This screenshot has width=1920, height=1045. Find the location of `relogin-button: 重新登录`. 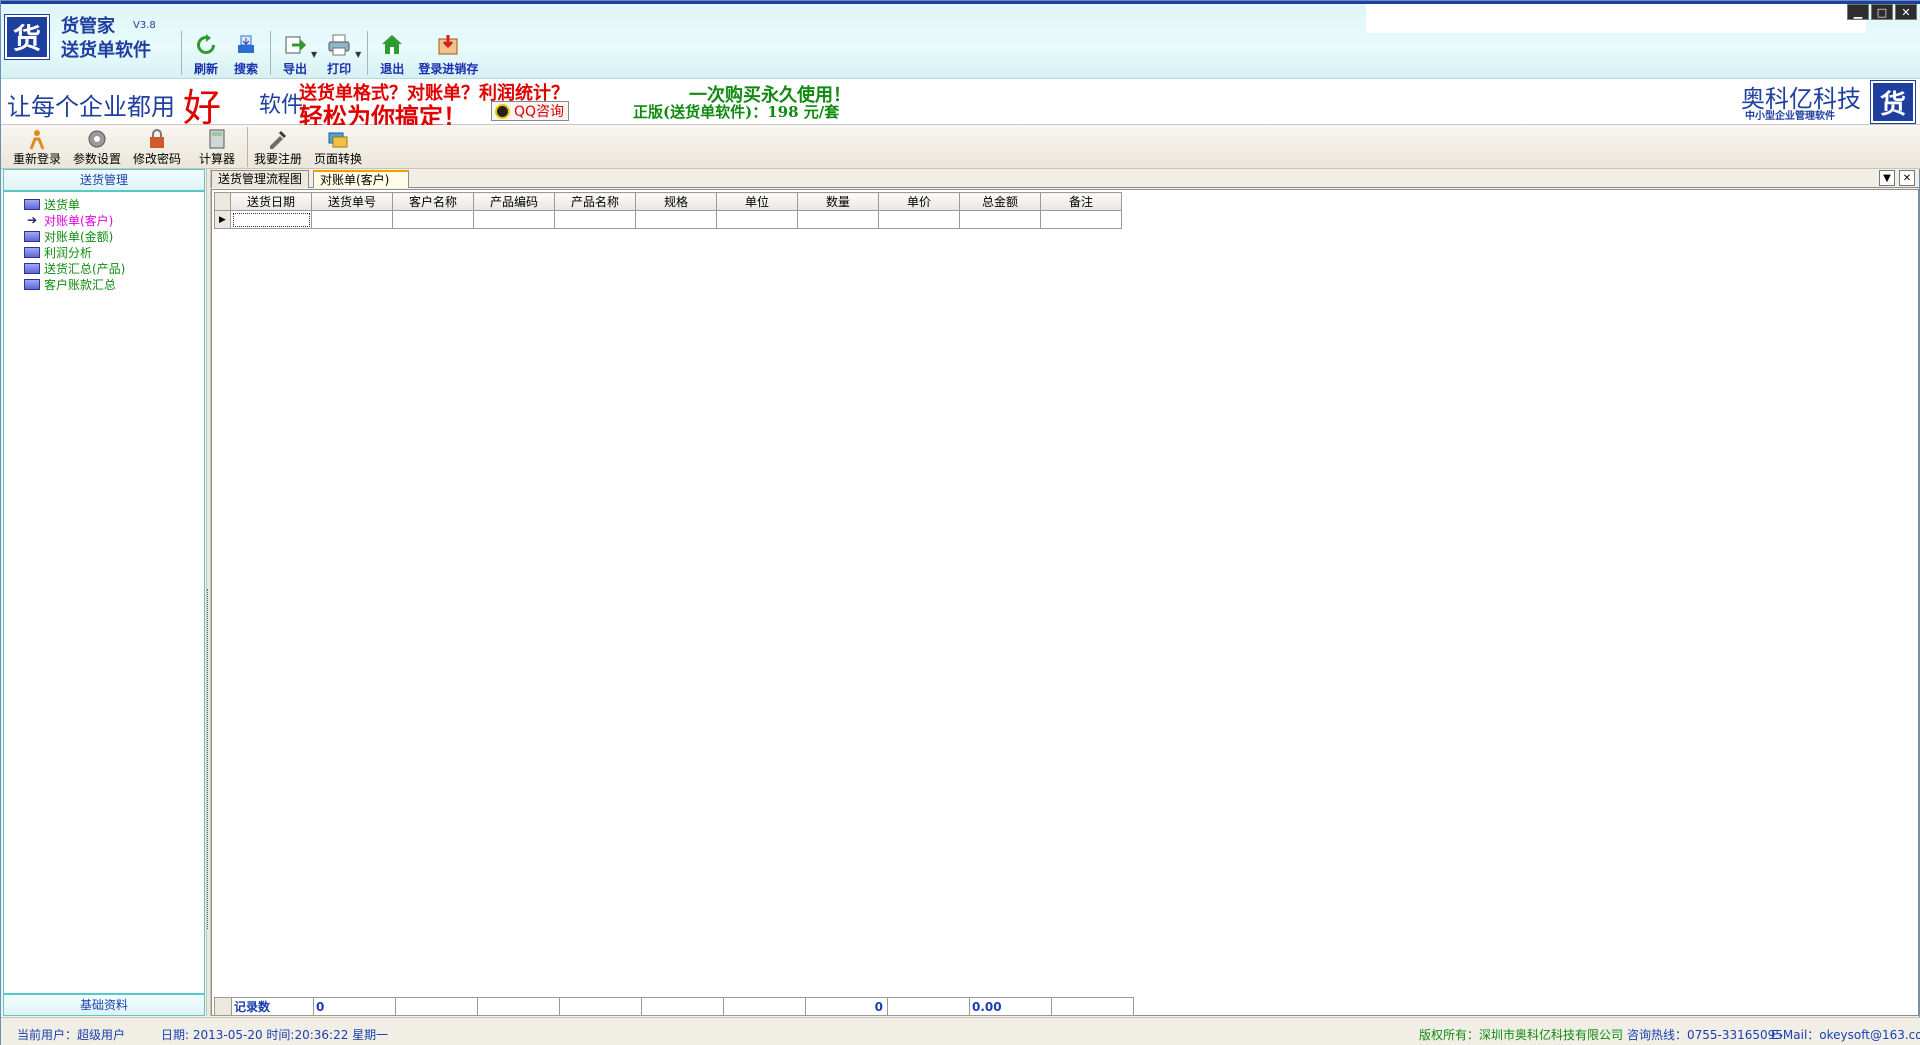

relogin-button: 重新登录 is located at coordinates (37, 147).